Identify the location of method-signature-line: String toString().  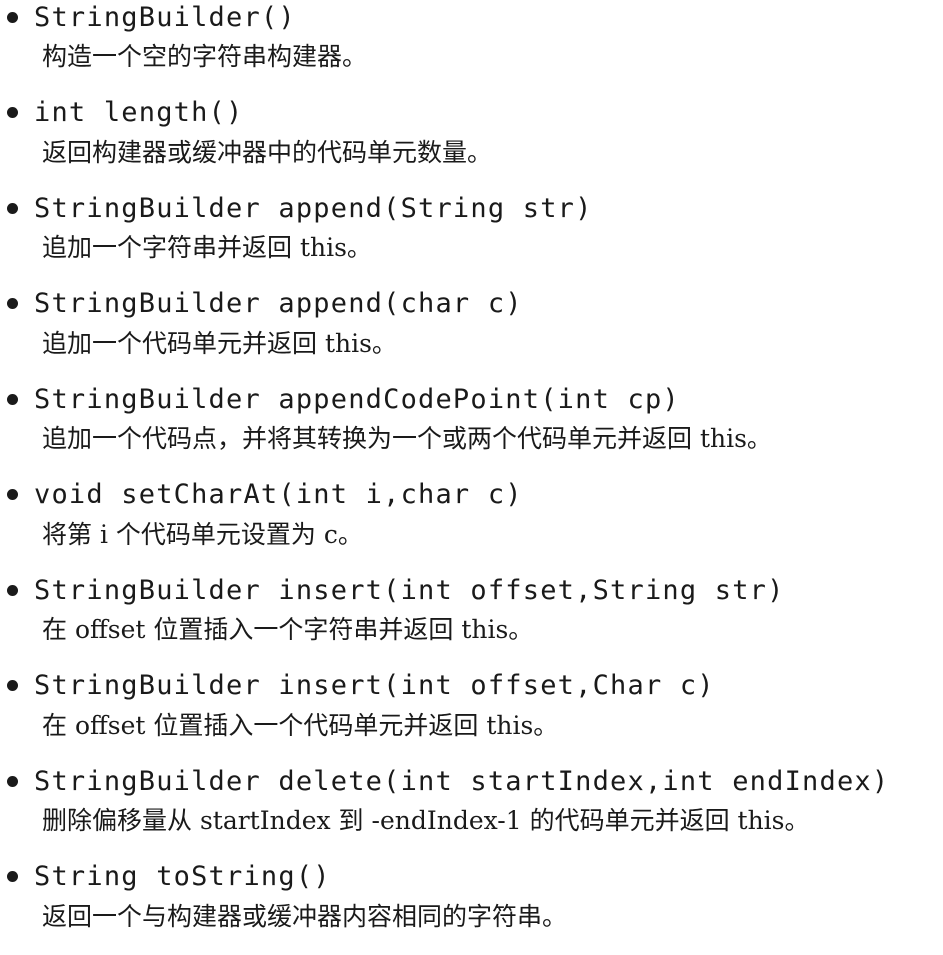
(165, 877).